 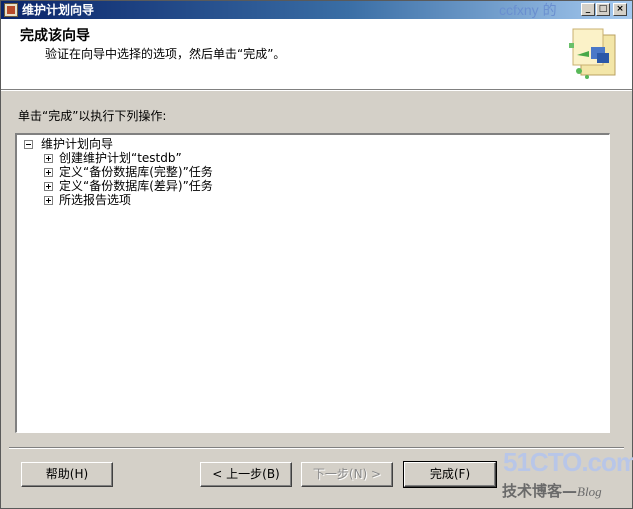 I want to click on watermark-brand: 51CTO.com, so click(x=568, y=462).